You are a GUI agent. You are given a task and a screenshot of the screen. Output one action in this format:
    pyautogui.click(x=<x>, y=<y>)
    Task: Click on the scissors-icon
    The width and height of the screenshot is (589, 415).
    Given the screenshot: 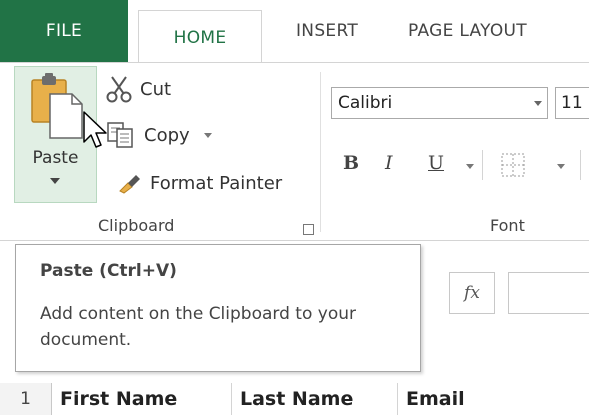 What is the action you would take?
    pyautogui.click(x=119, y=89)
    